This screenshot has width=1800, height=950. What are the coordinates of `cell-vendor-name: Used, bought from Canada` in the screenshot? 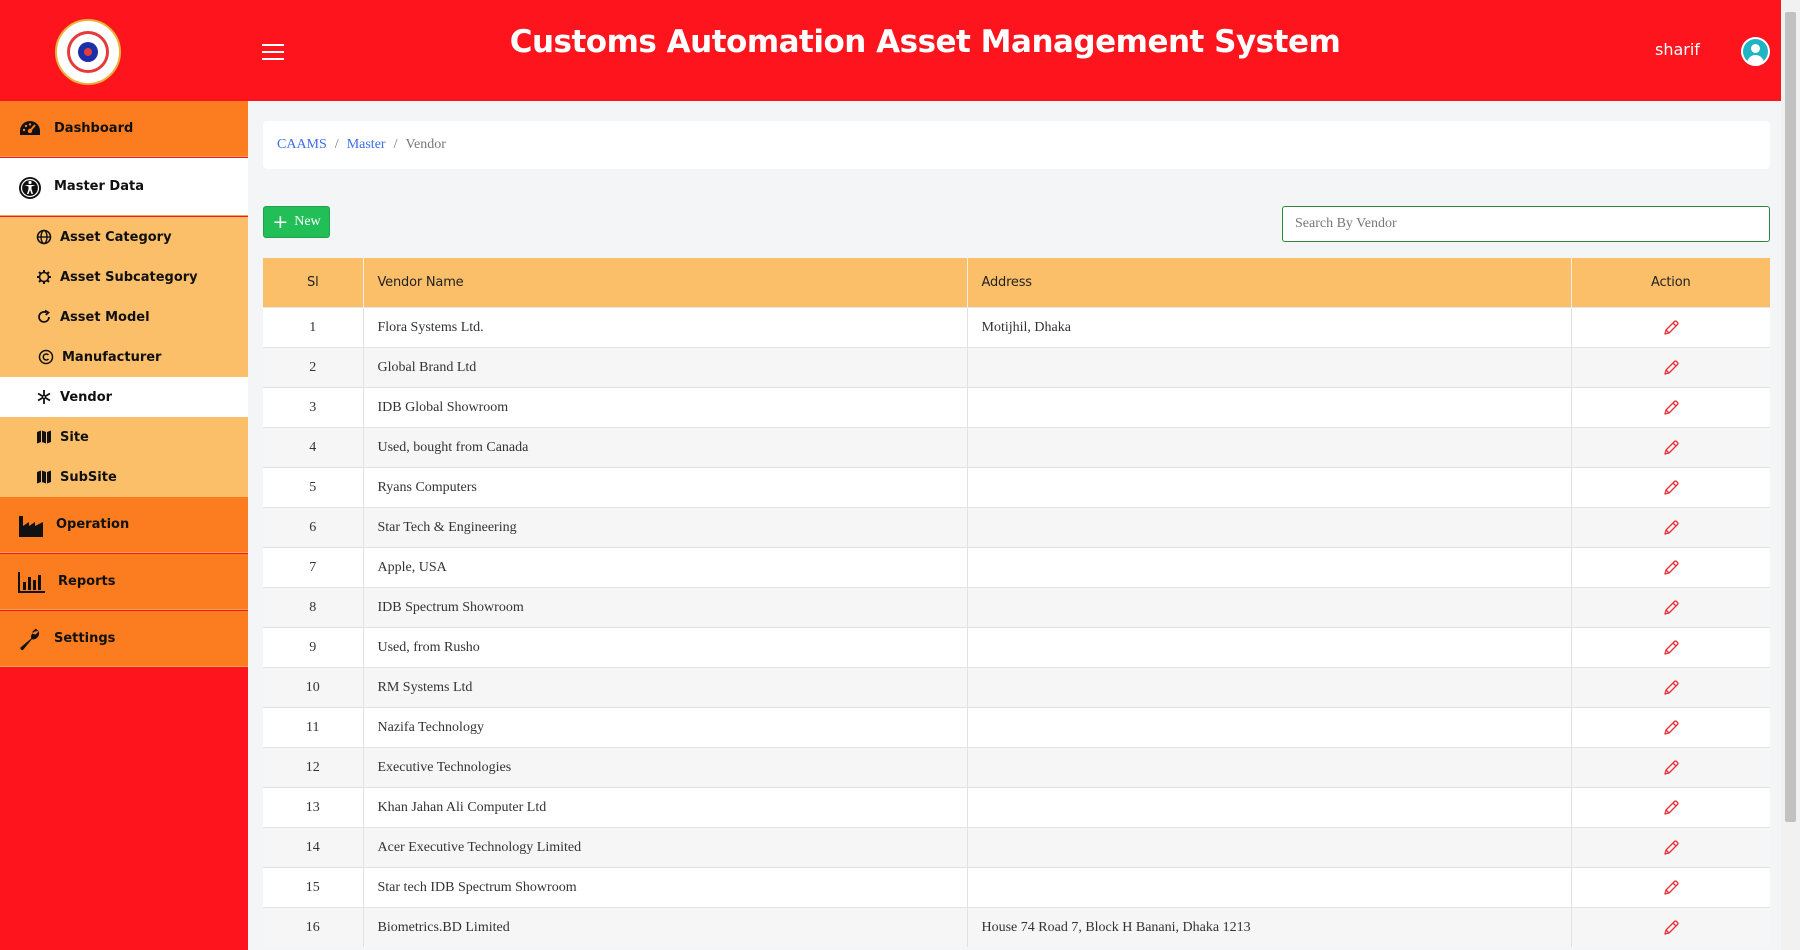 It's located at (665, 447).